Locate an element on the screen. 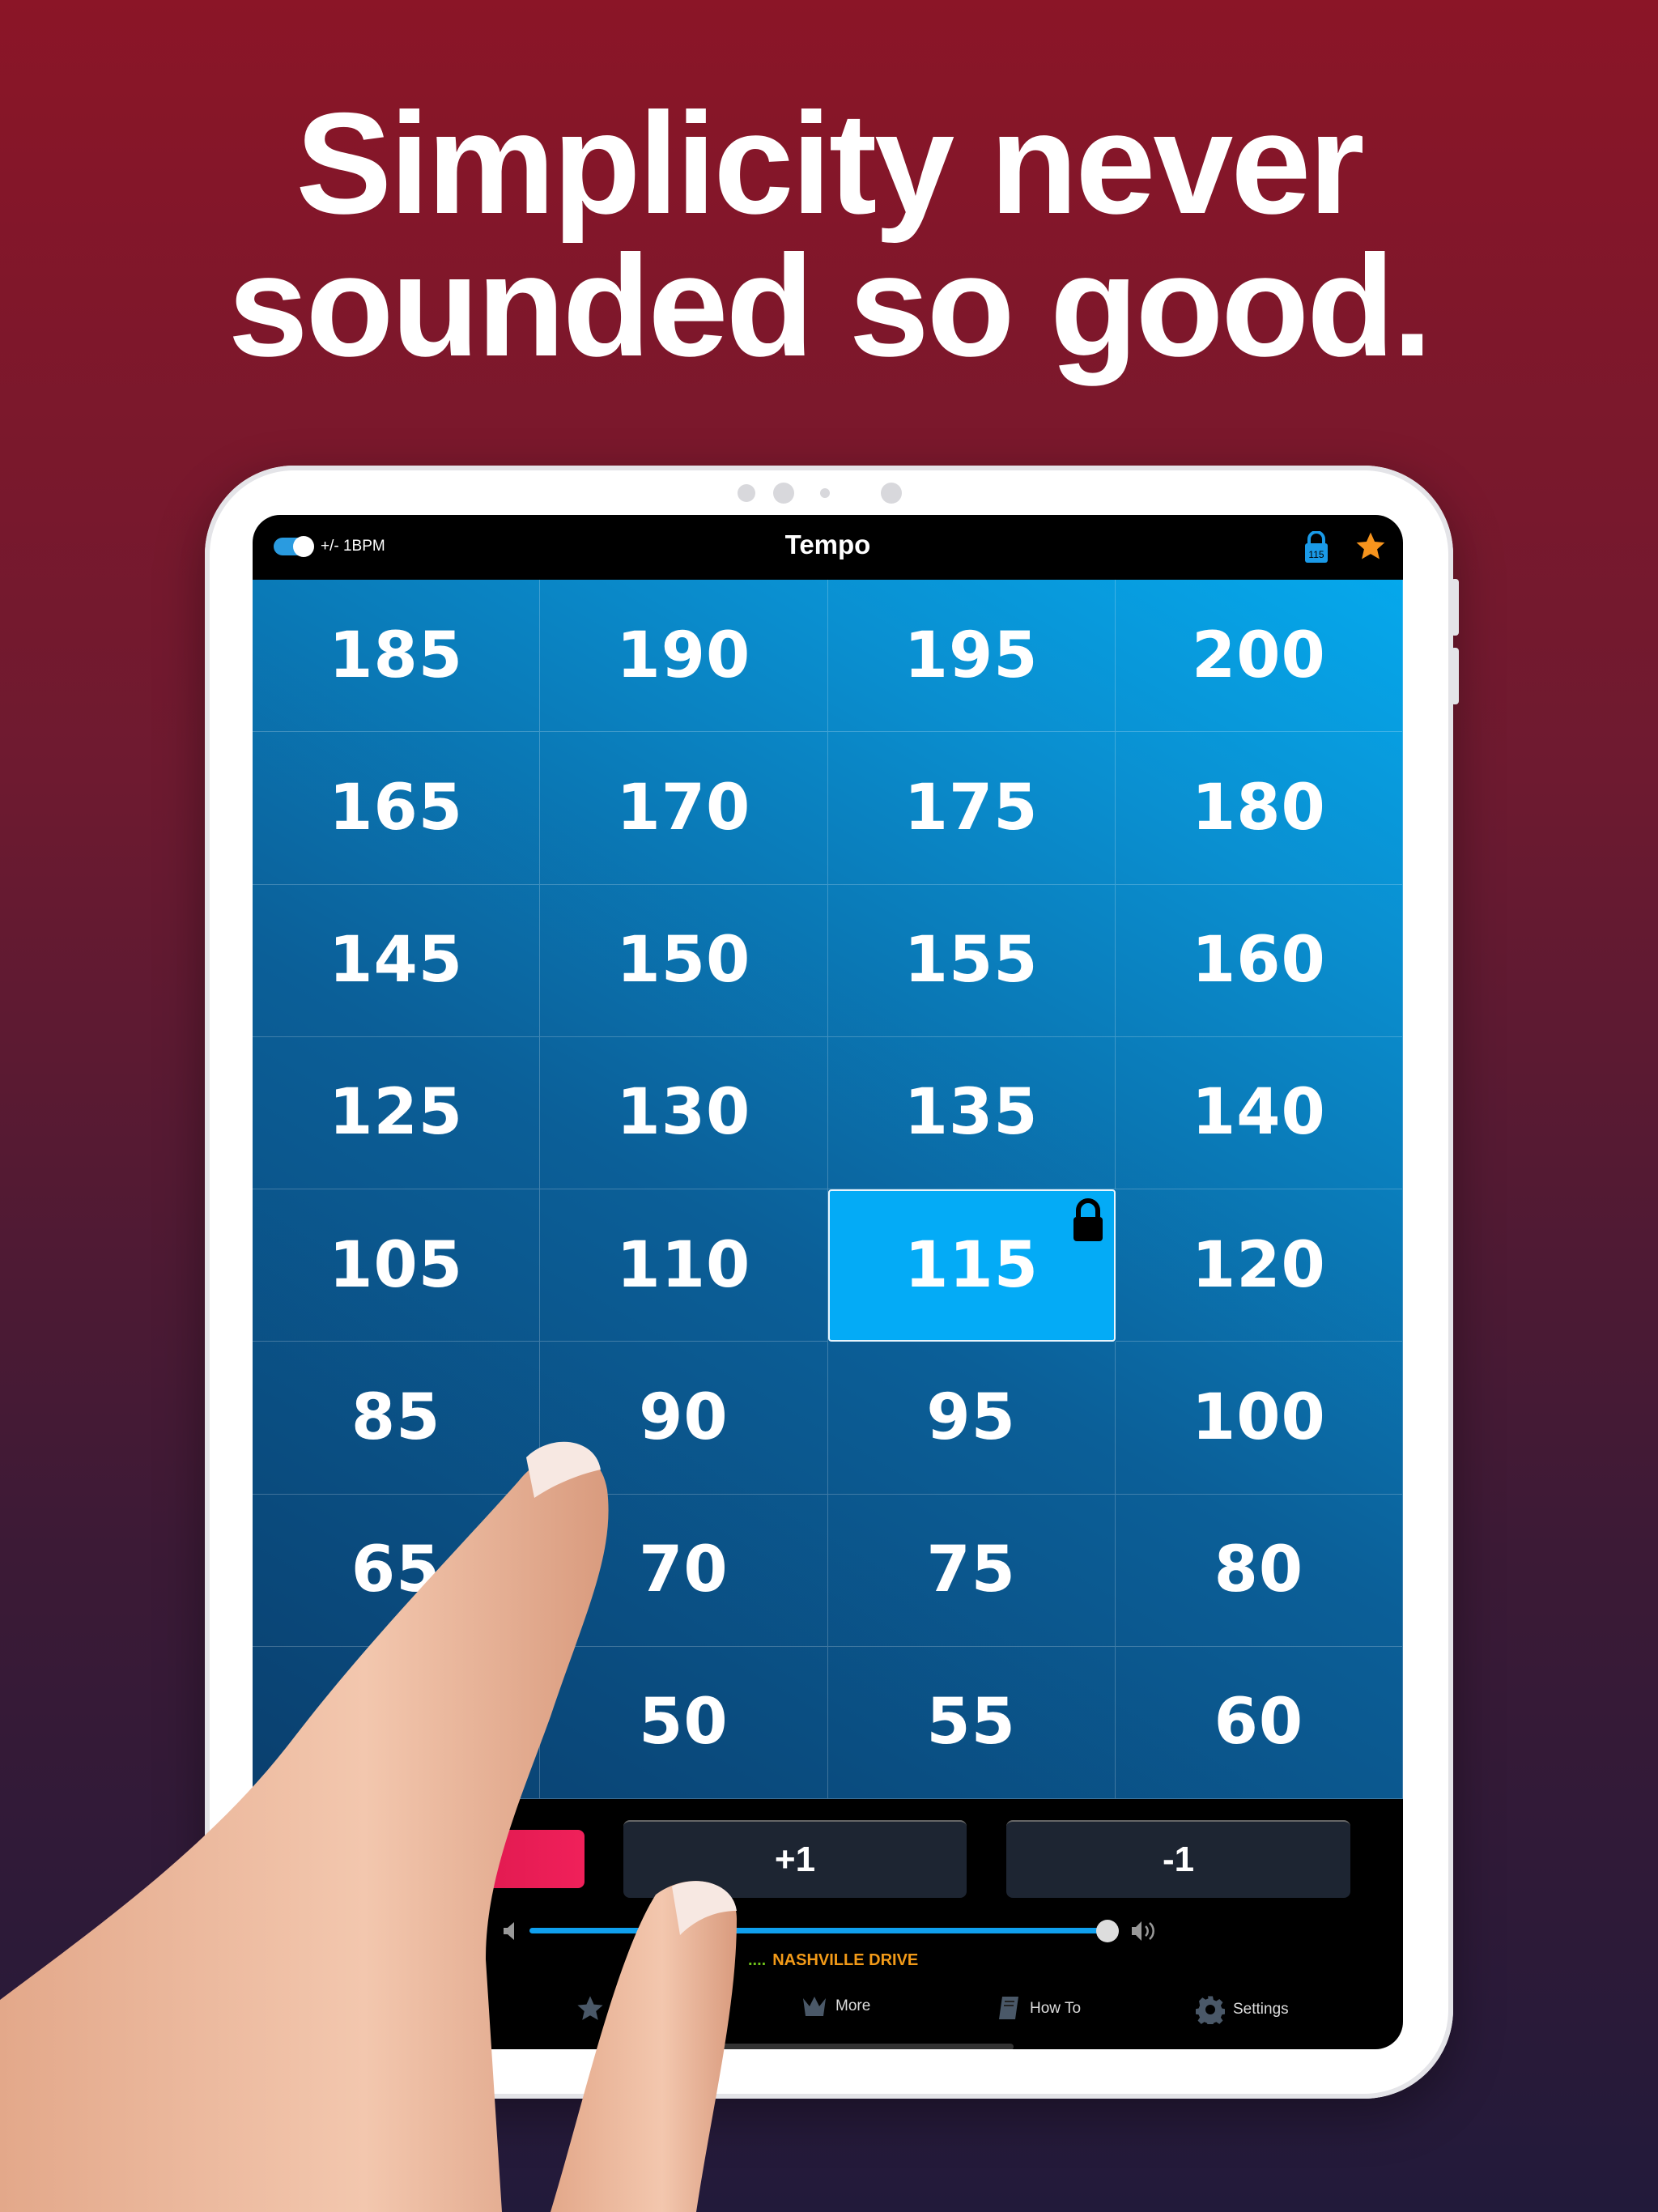  tab-settings: Settings is located at coordinates (1242, 2010).